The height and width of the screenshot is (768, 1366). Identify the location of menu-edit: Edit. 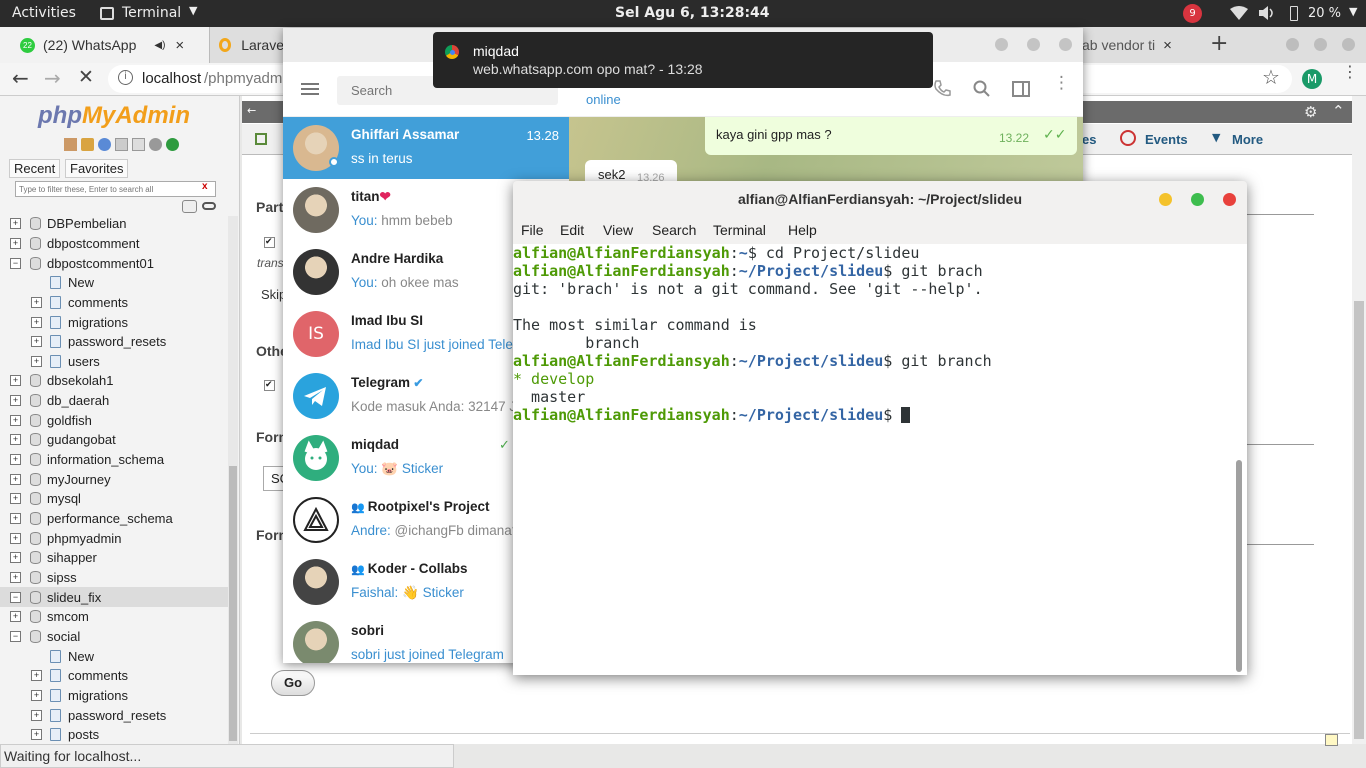
(572, 230).